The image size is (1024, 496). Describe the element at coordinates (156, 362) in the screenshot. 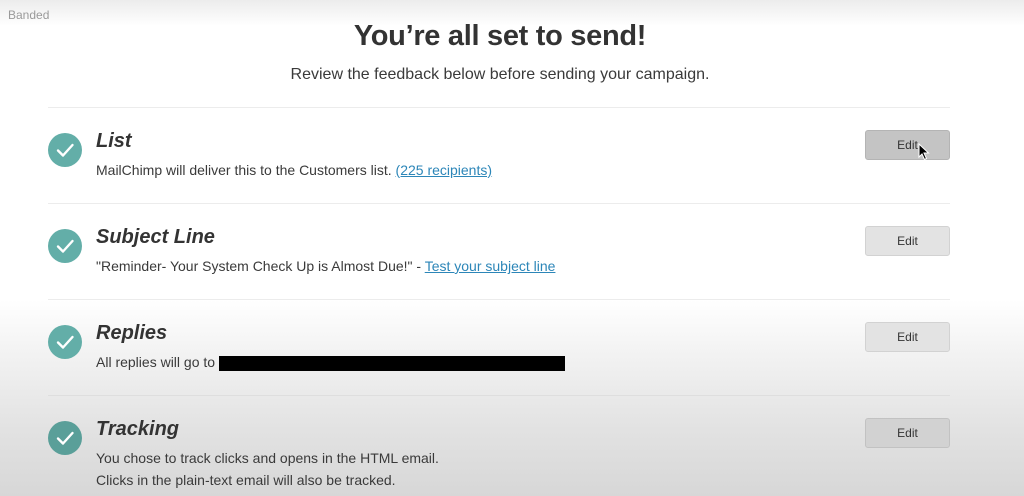

I see `replies-text: All replies will go to` at that location.